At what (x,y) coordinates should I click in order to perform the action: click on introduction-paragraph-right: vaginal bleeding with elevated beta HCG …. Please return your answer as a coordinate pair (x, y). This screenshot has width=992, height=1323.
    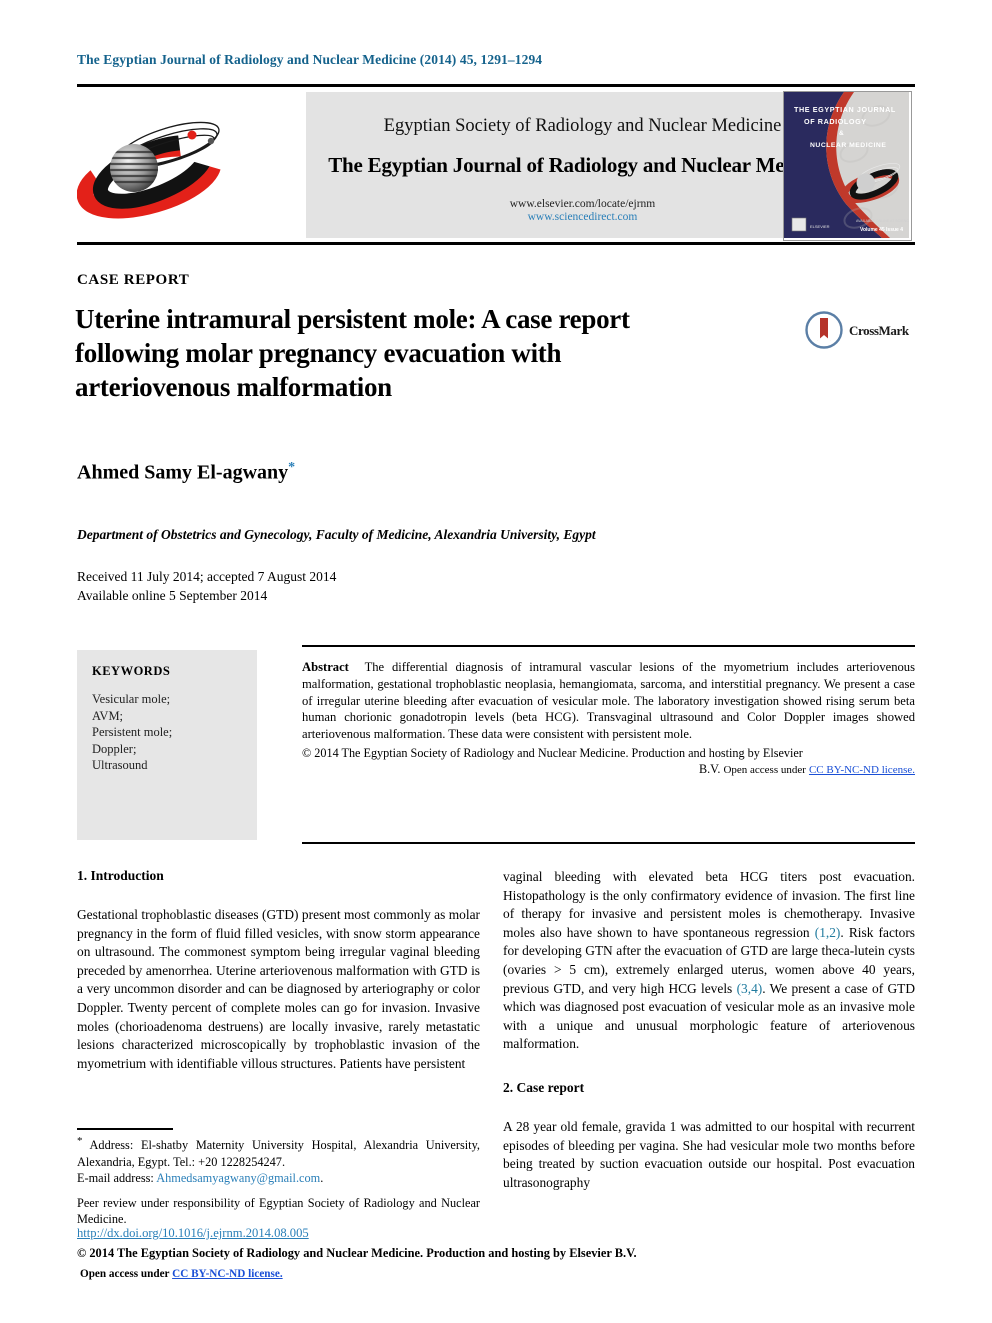
    Looking at the image, I should click on (709, 961).